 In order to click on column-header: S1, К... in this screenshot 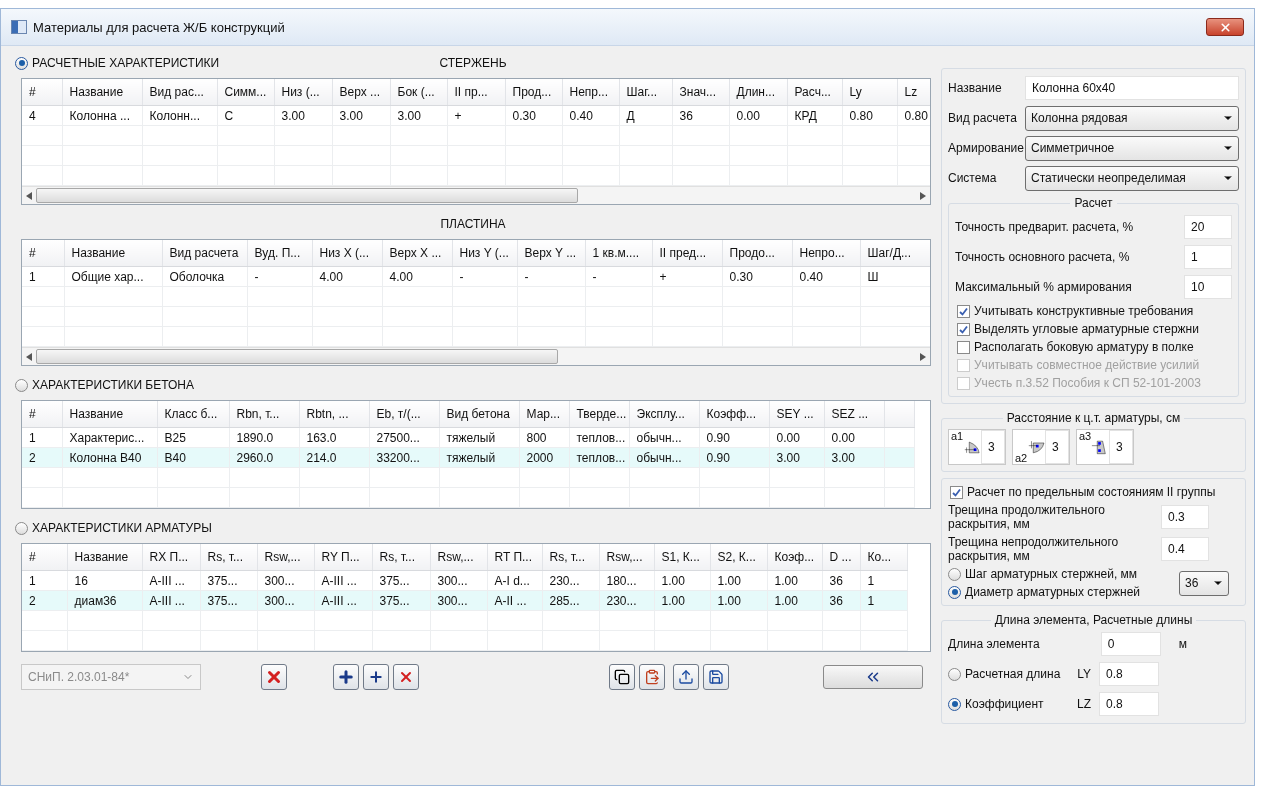, I will do `click(682, 557)`.